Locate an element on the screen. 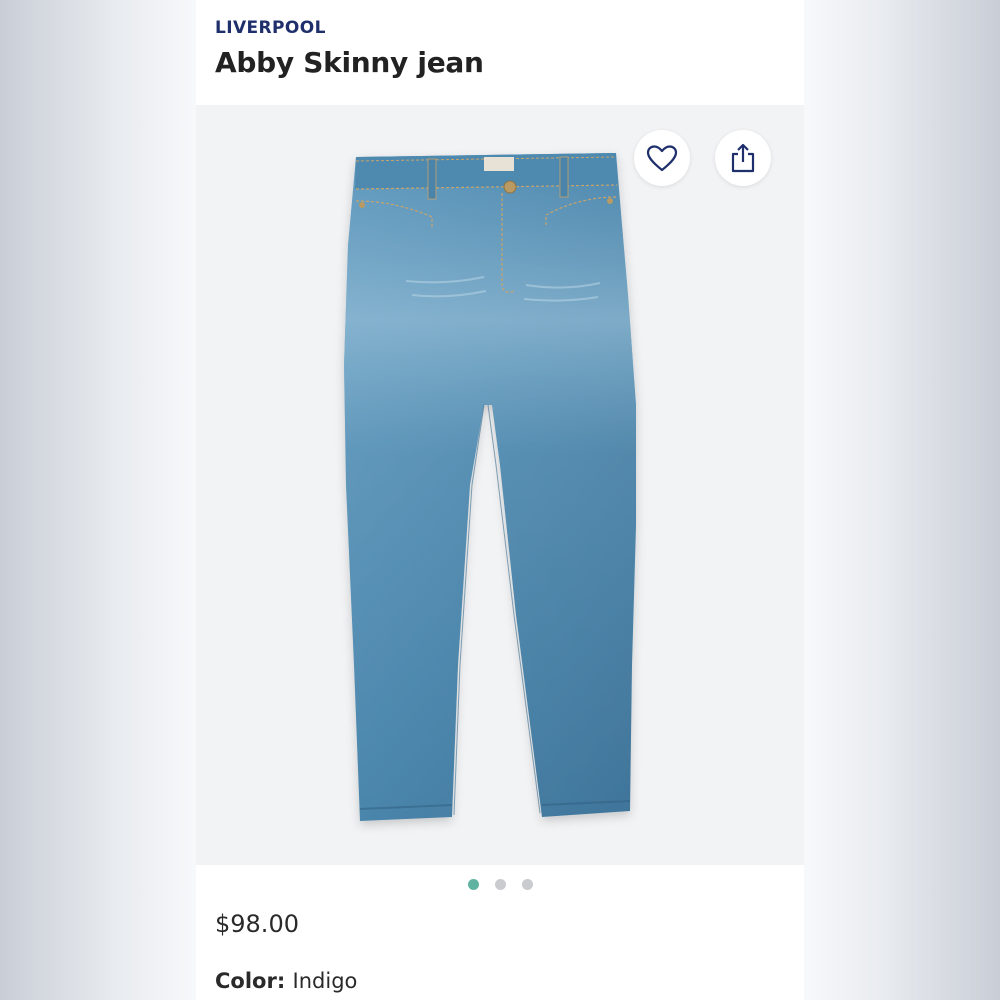 The width and height of the screenshot is (1000, 1000). share-icon is located at coordinates (743, 158).